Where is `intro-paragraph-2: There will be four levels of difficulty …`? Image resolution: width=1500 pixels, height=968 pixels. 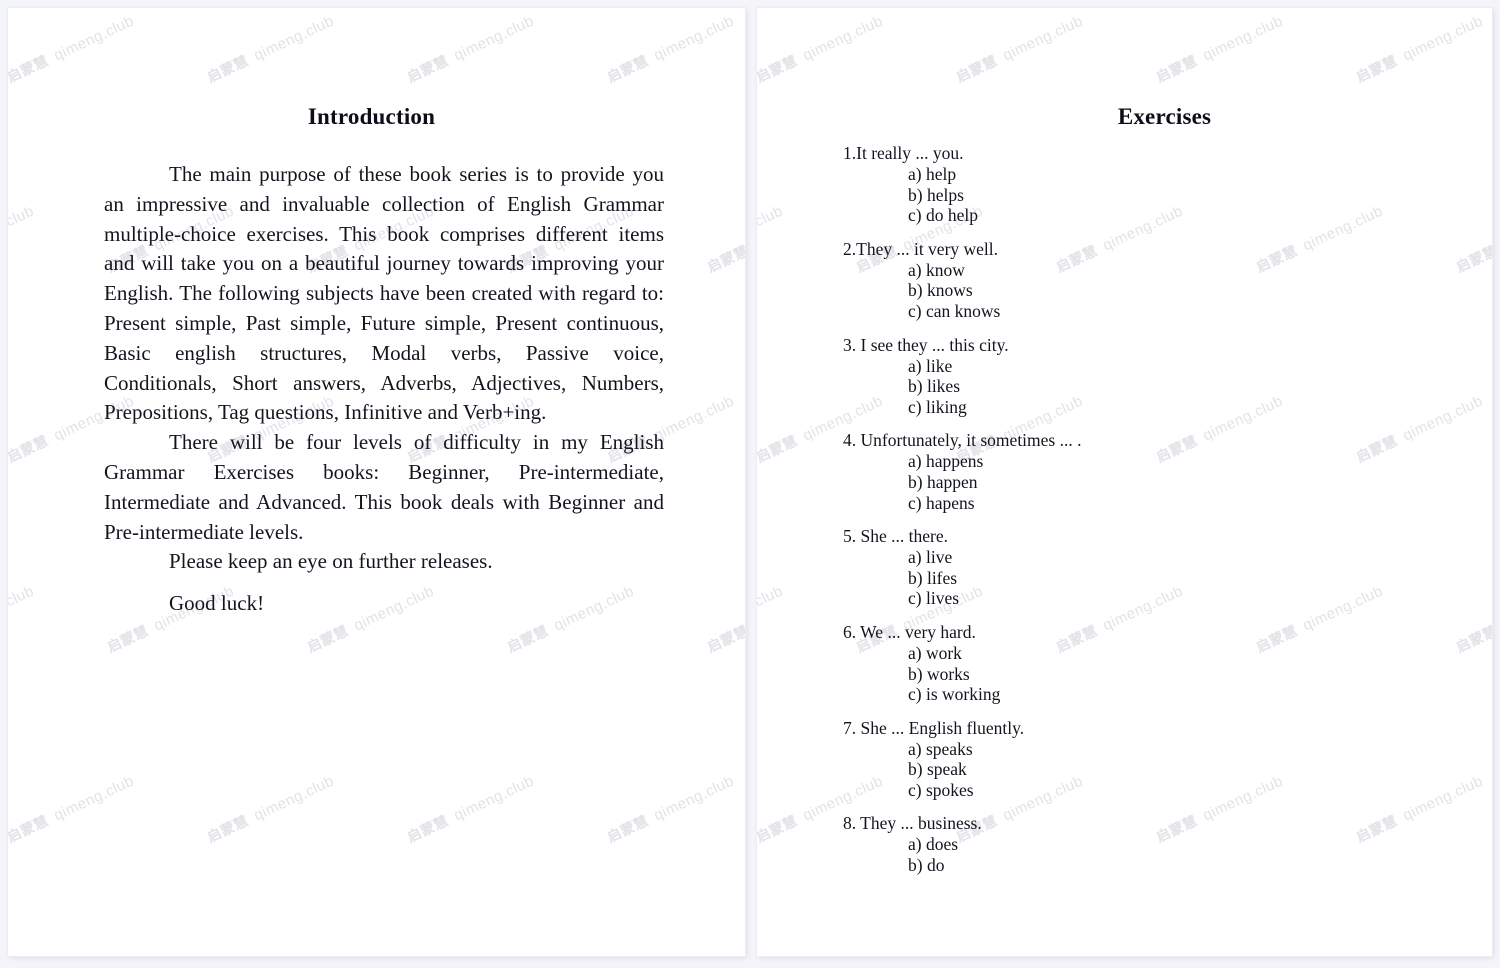 intro-paragraph-2: There will be four levels of difficulty … is located at coordinates (384, 487).